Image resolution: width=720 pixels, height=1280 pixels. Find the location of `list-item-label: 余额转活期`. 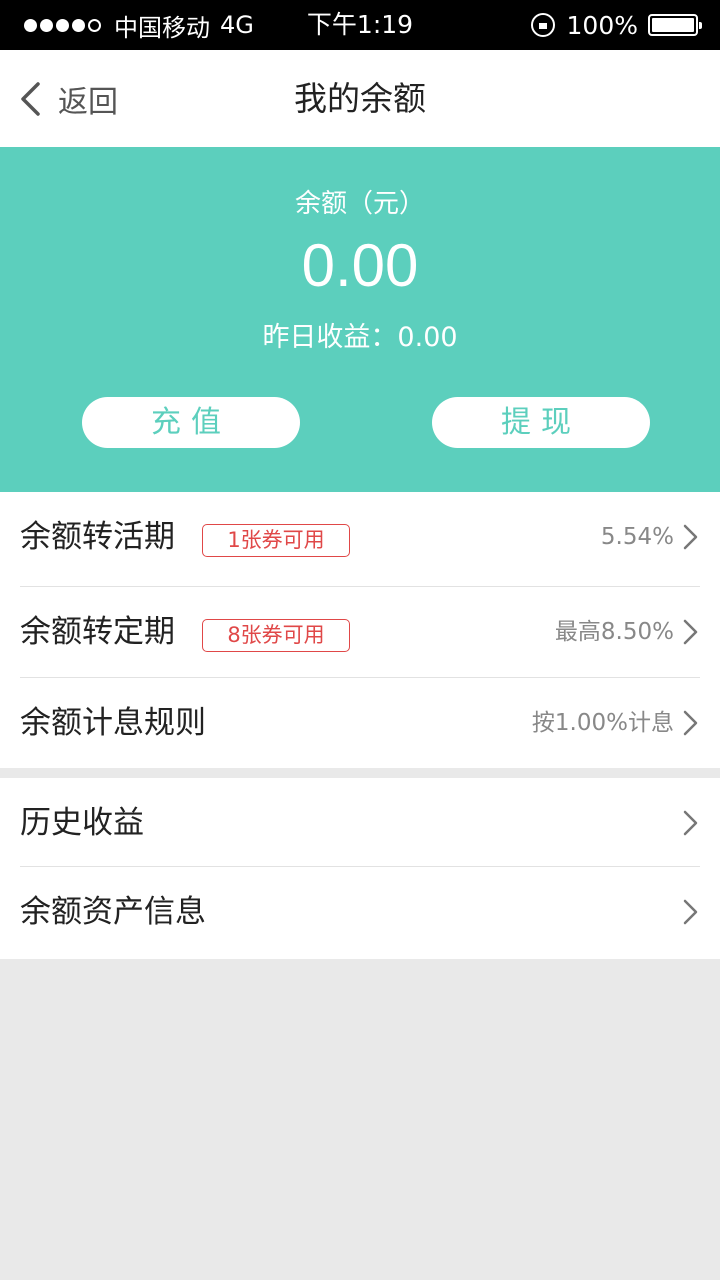

list-item-label: 余额转活期 is located at coordinates (97, 537).